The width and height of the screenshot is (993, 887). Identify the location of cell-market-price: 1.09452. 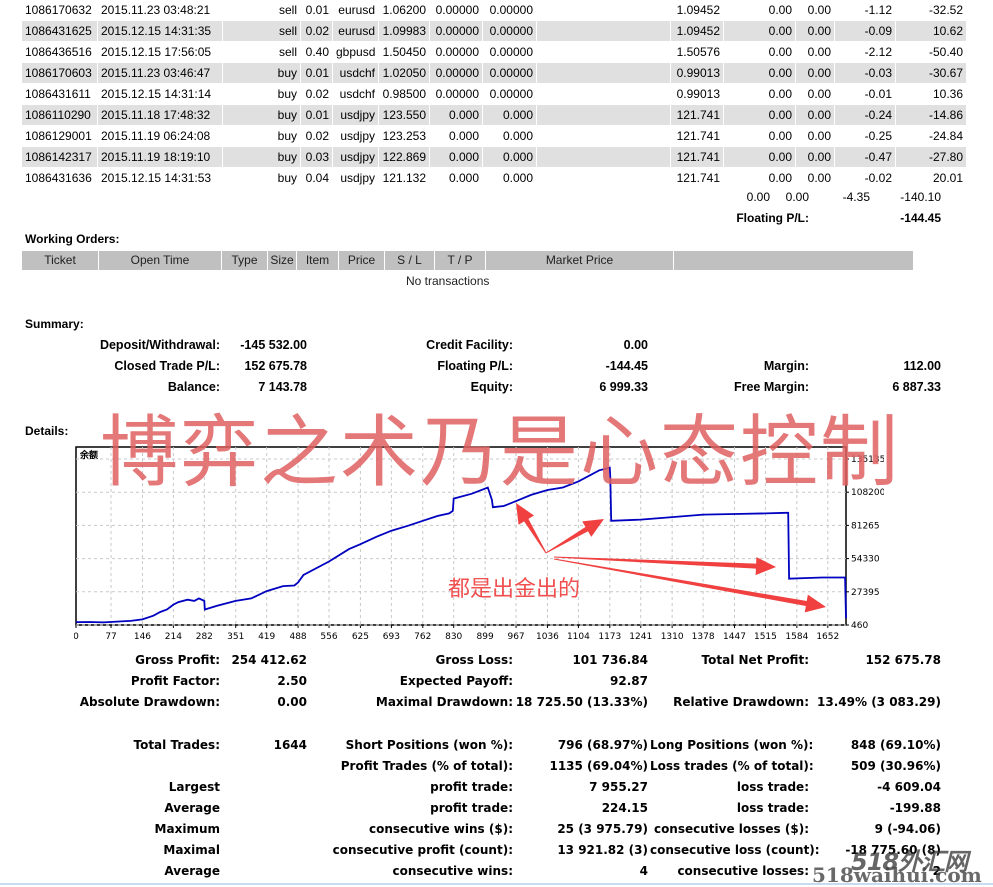
(697, 31).